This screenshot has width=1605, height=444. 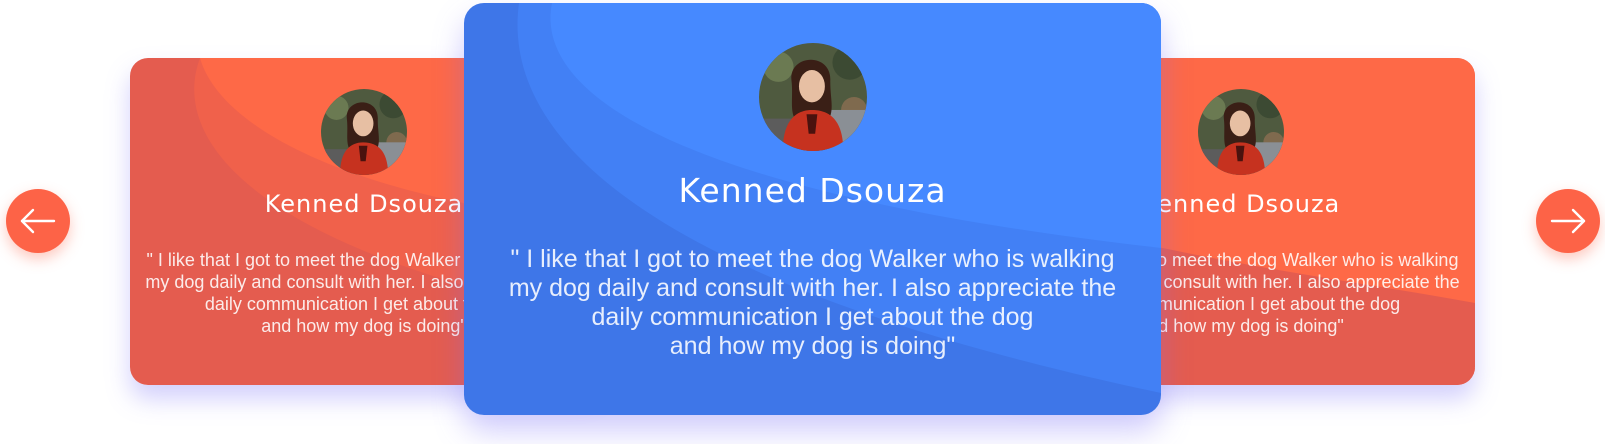 I want to click on next-slide-button, so click(x=1568, y=221).